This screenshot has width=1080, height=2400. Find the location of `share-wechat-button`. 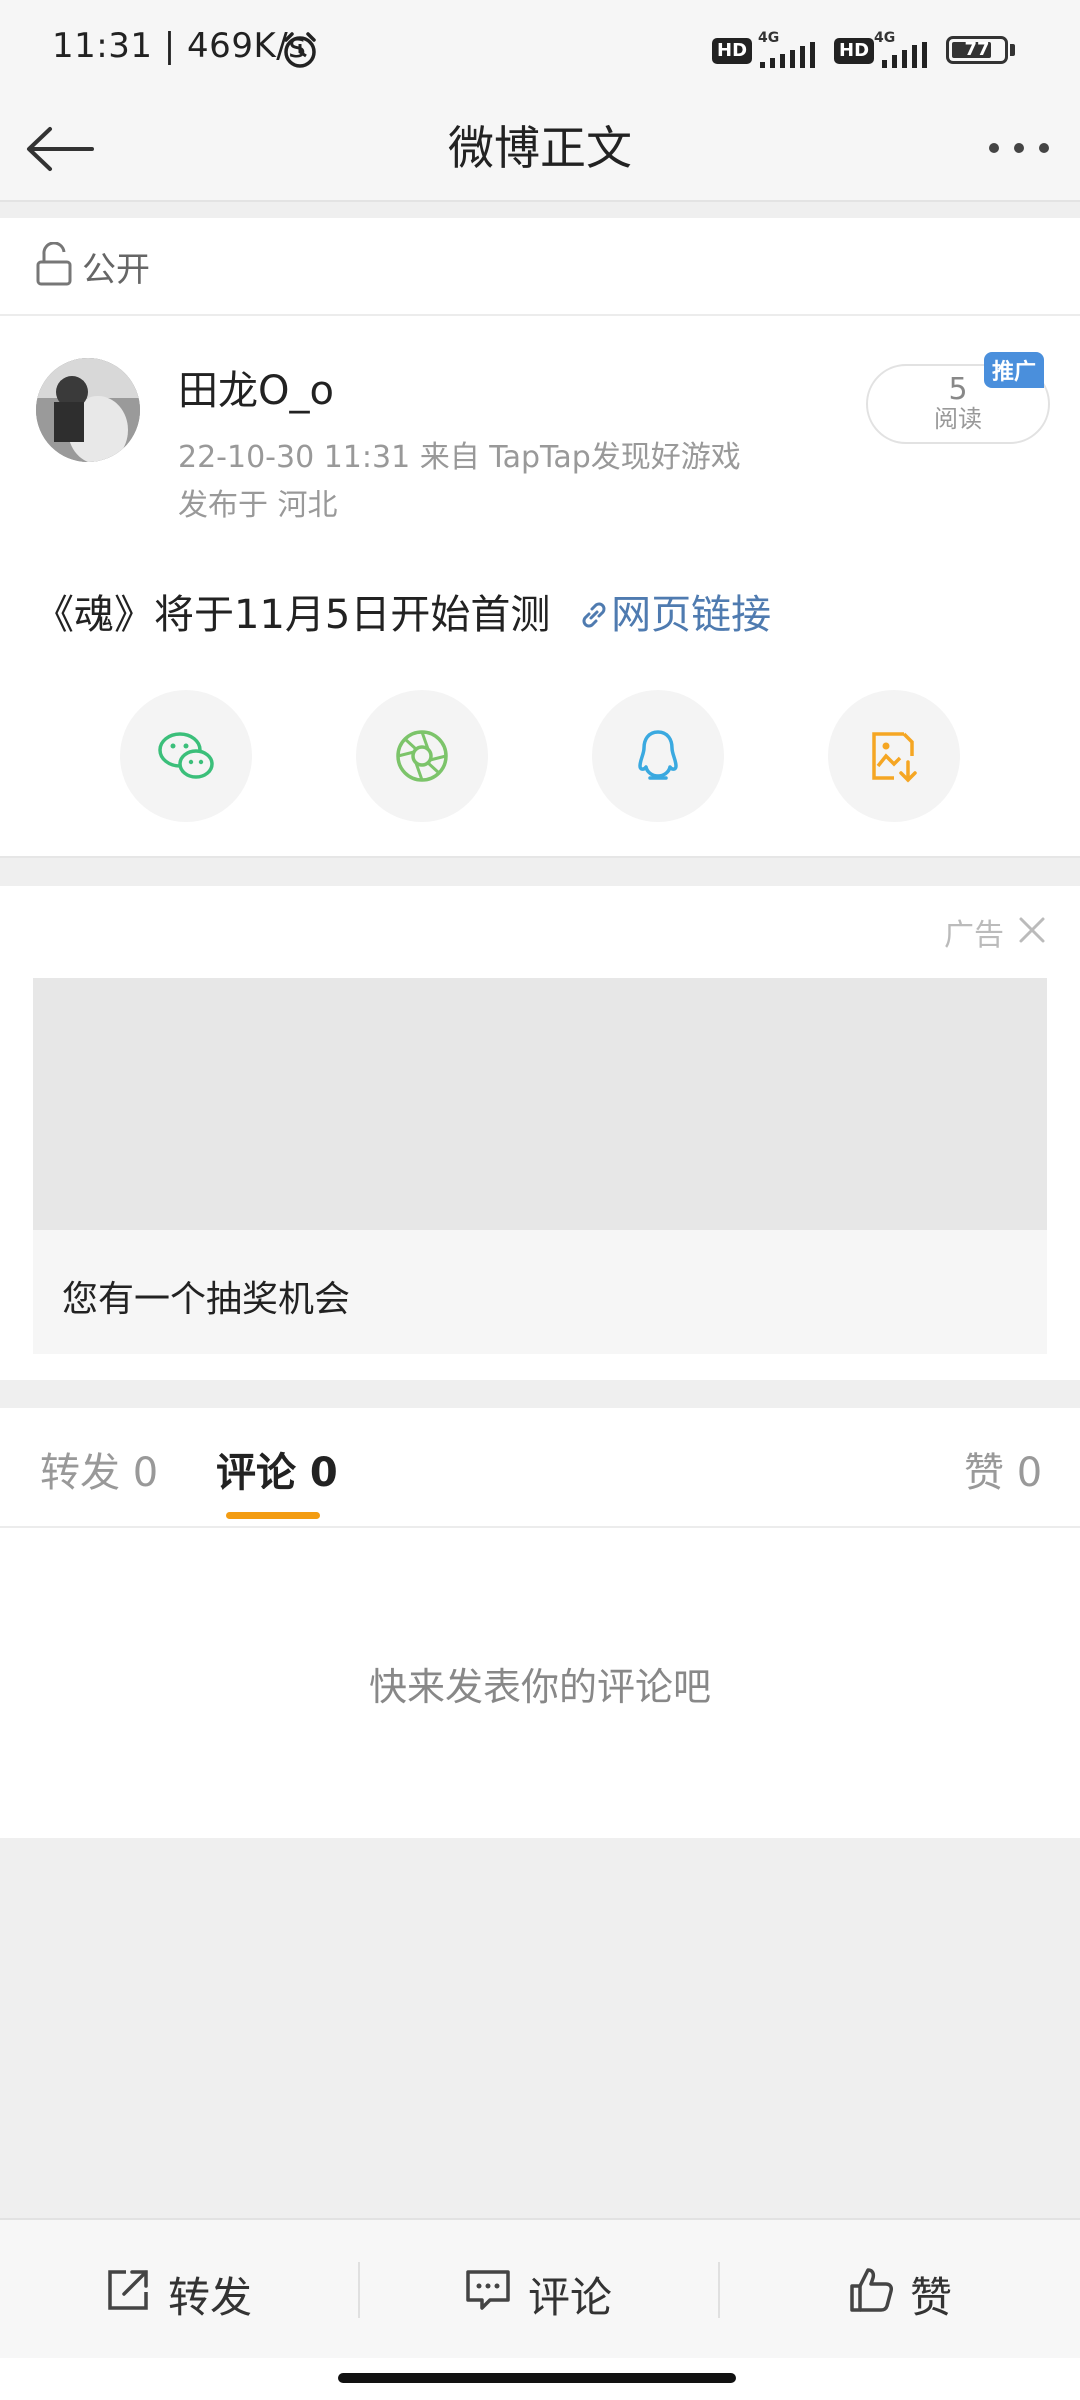

share-wechat-button is located at coordinates (186, 756).